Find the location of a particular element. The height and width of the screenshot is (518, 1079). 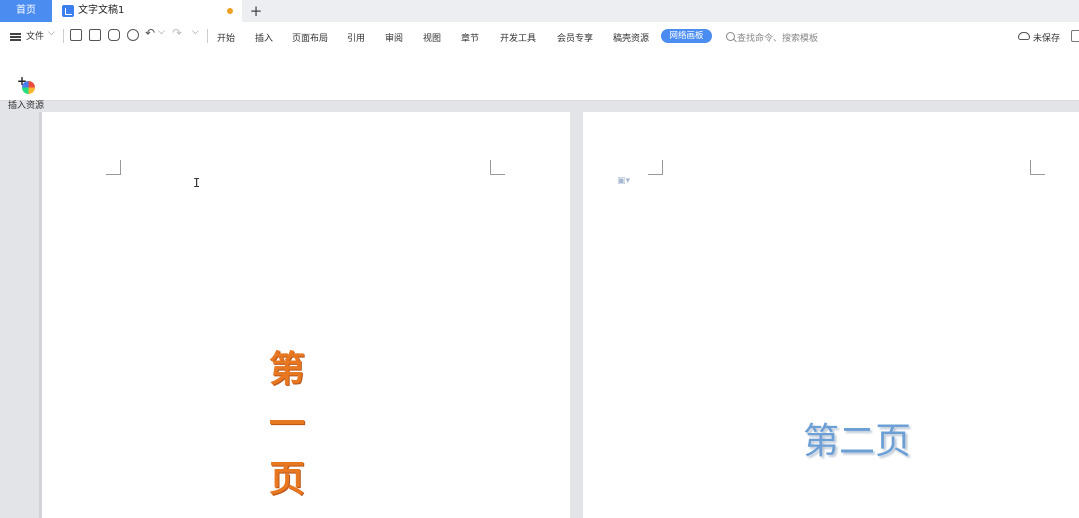

preview-icon is located at coordinates (133, 35).